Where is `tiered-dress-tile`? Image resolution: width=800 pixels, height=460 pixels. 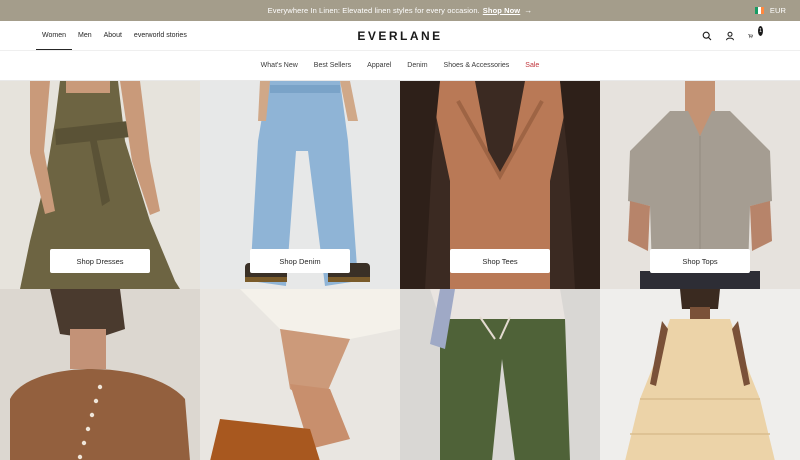 tiered-dress-tile is located at coordinates (700, 374).